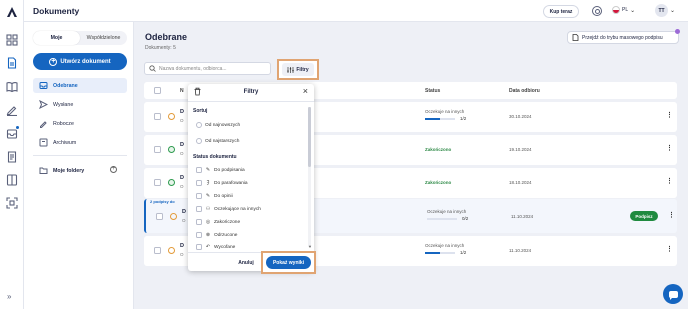  What do you see at coordinates (12, 203) in the screenshot?
I see `scan-icon` at bounding box center [12, 203].